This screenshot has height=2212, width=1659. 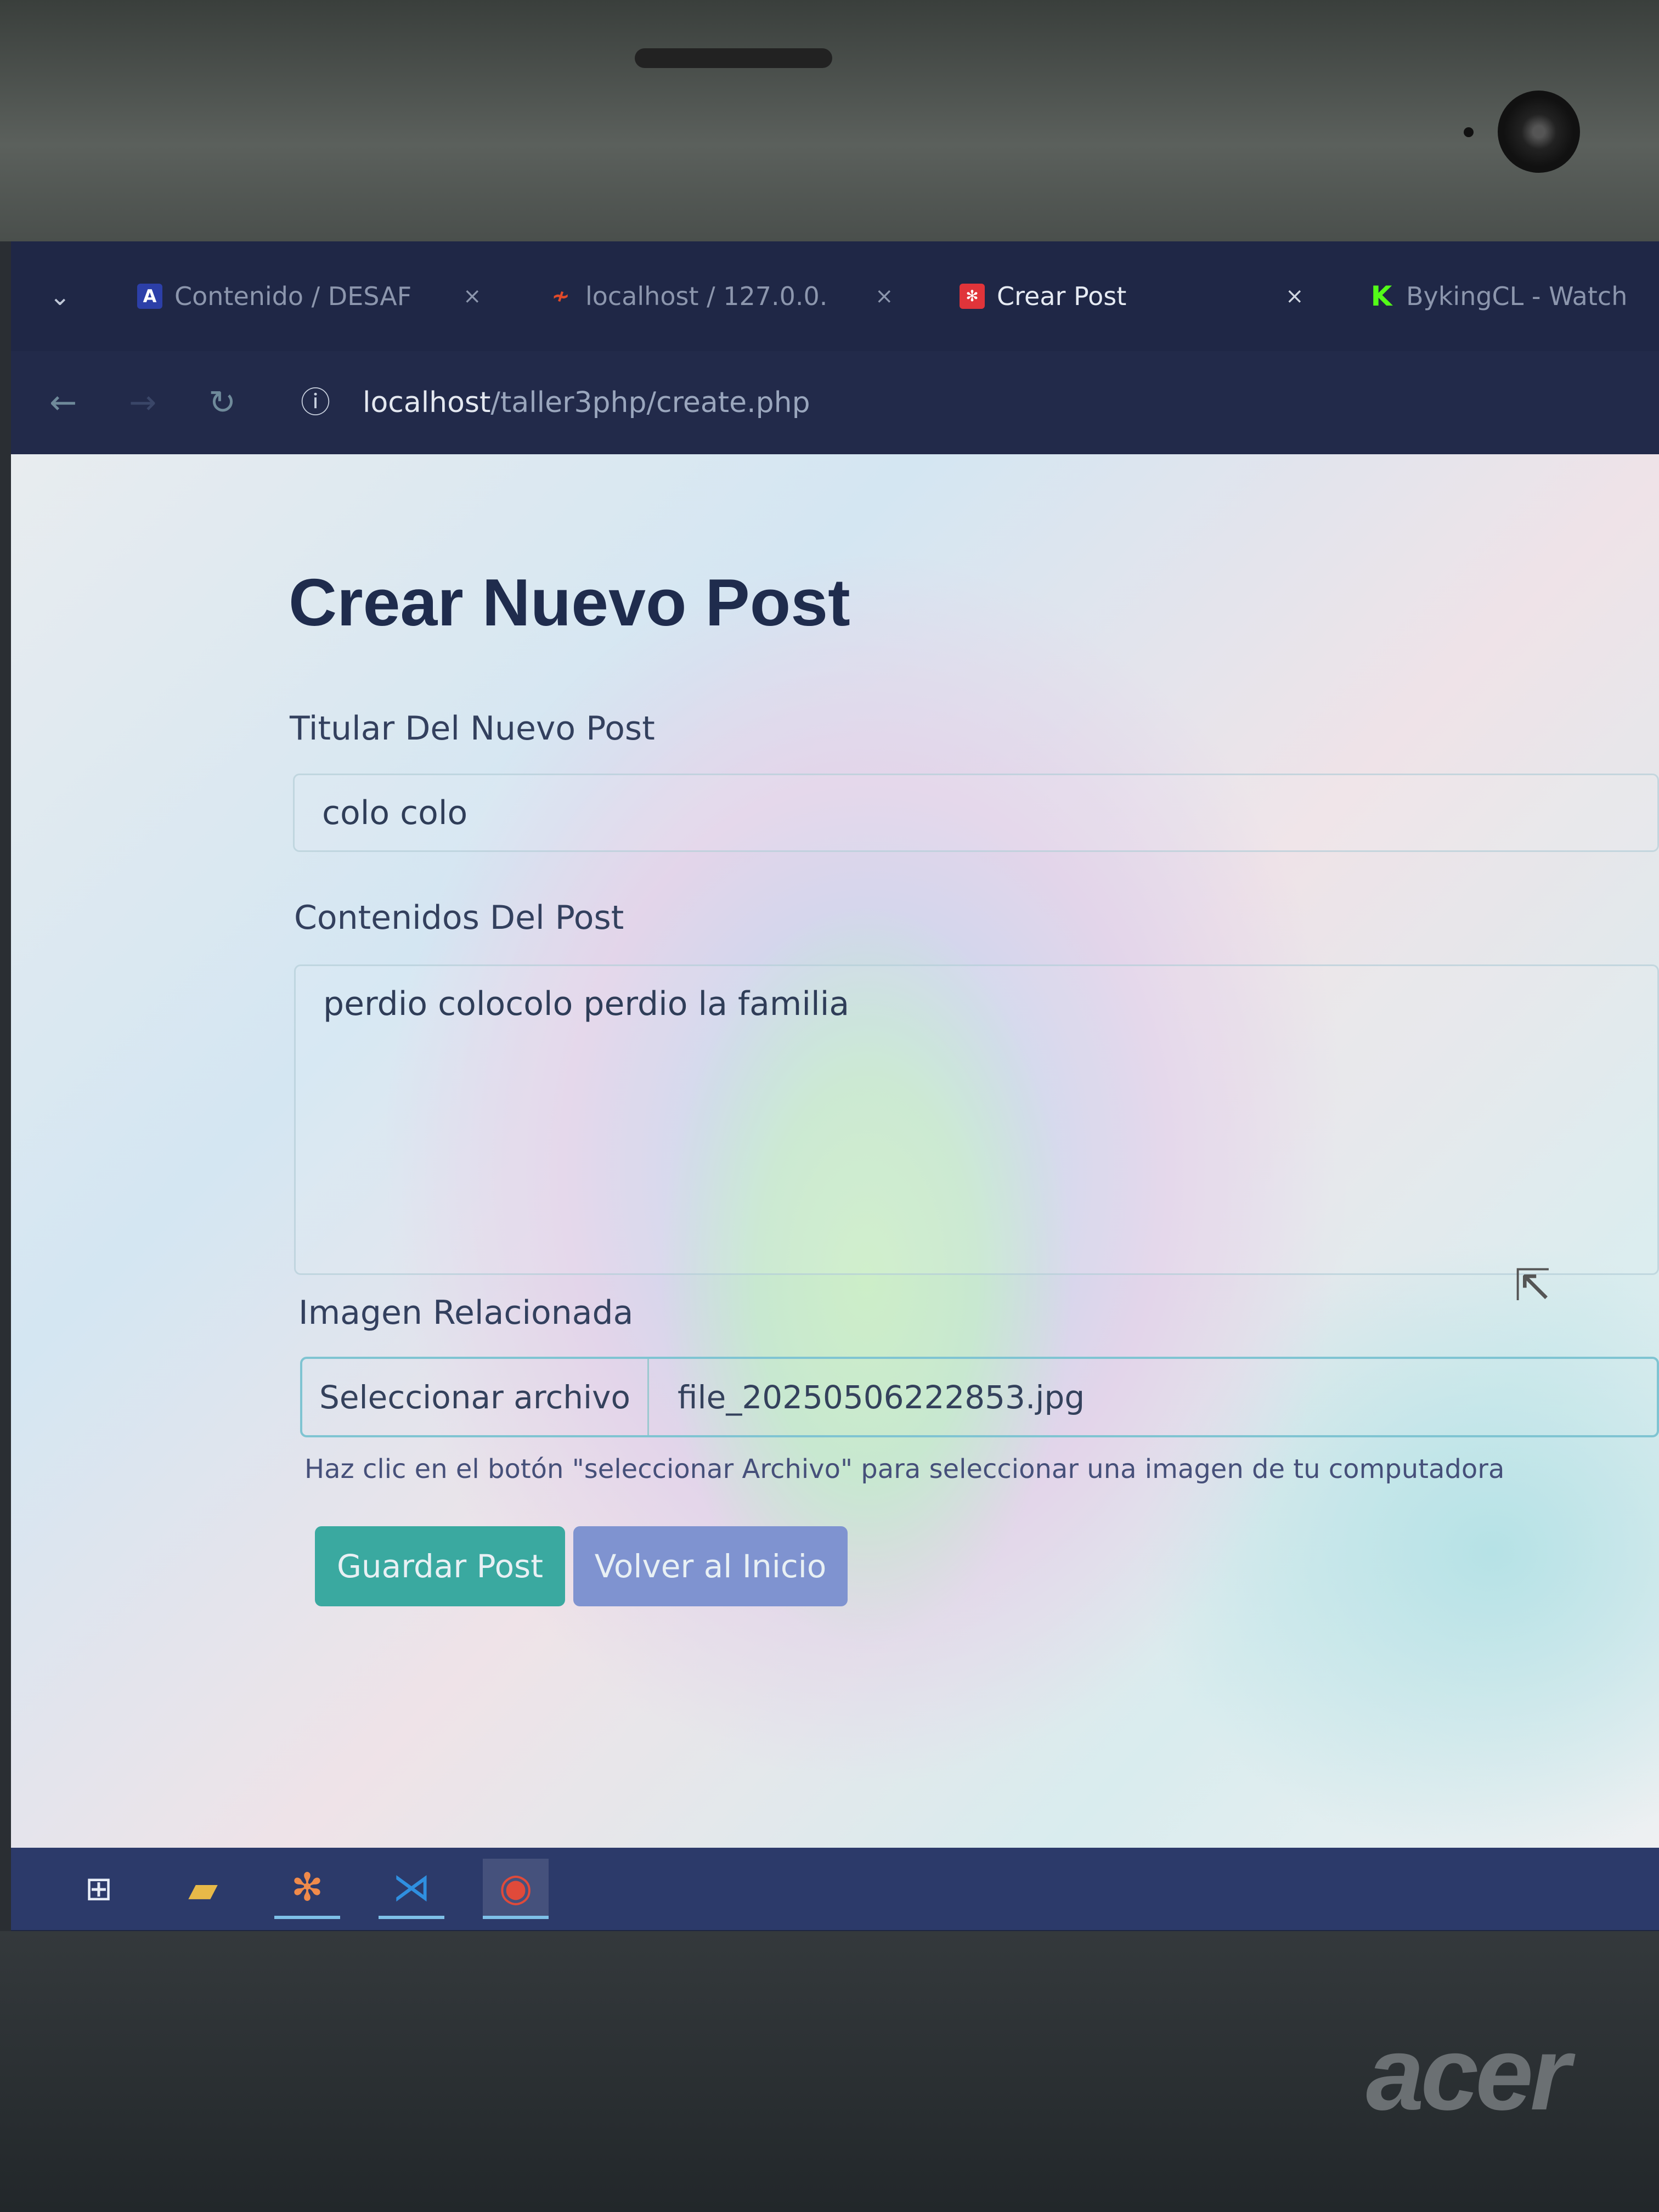 I want to click on camera-led, so click(x=1469, y=132).